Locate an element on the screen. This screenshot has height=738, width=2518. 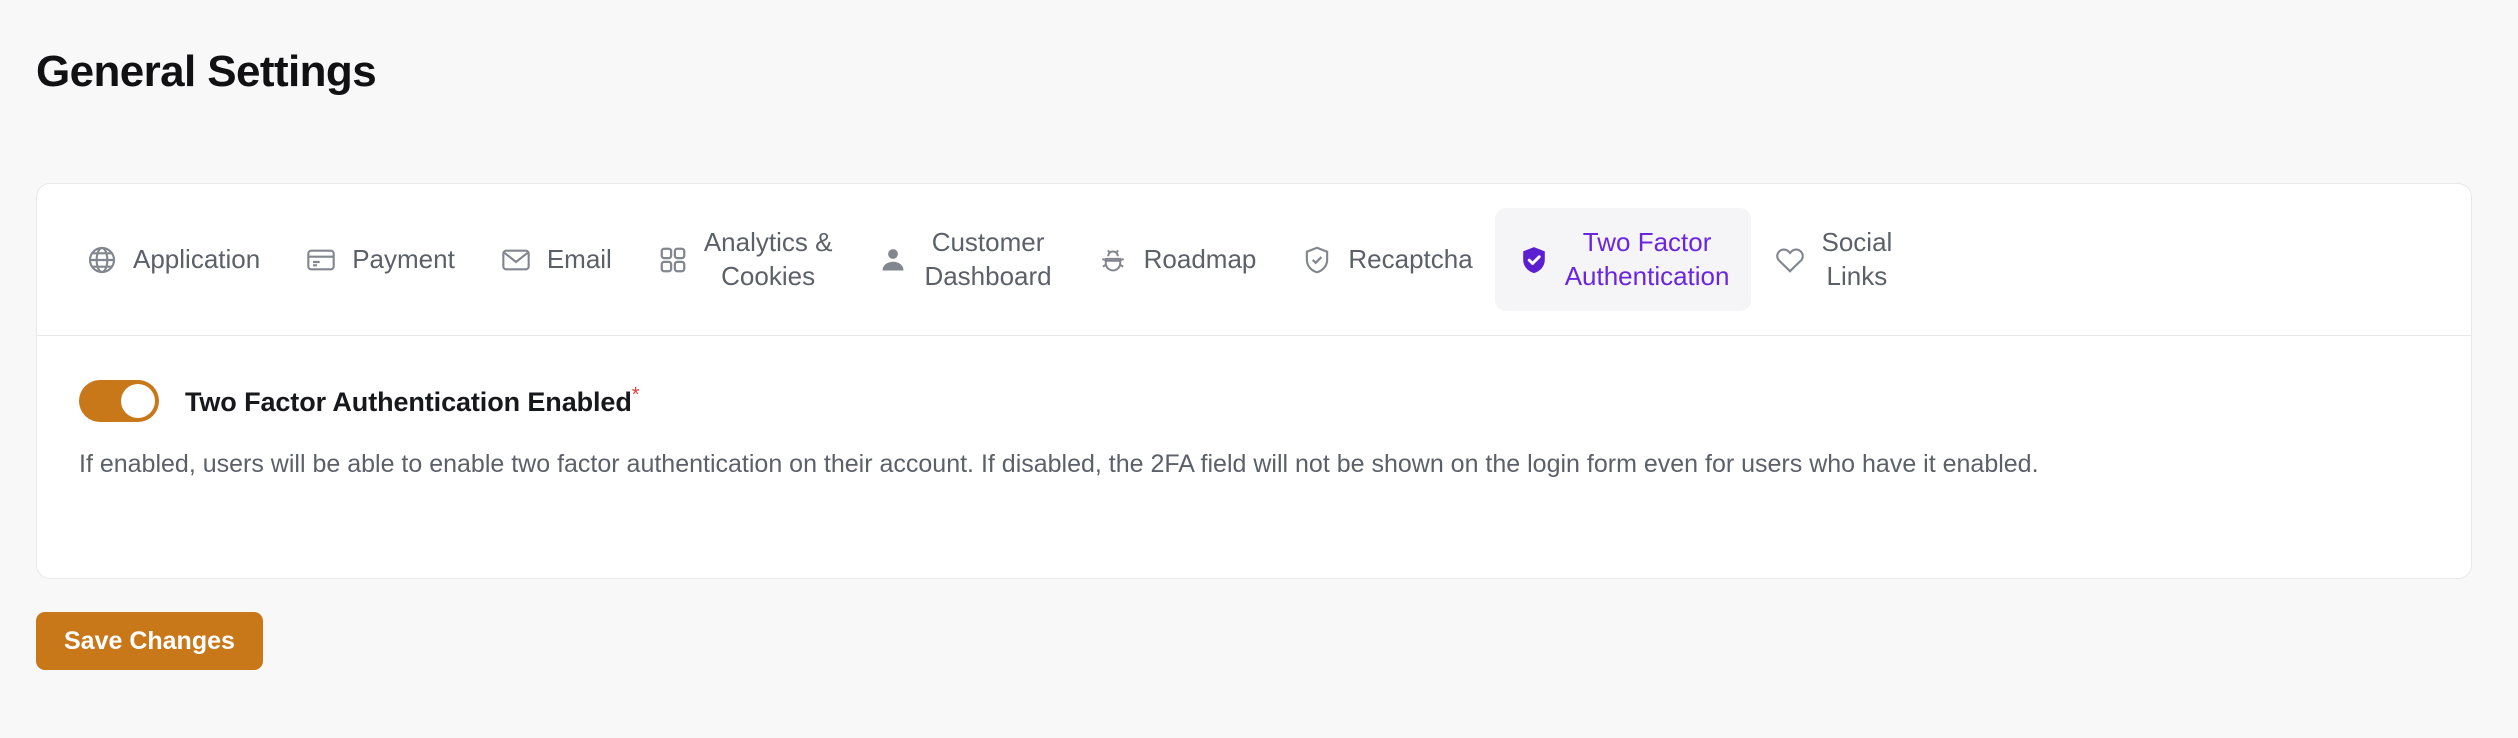
heart-icon is located at coordinates (1790, 260).